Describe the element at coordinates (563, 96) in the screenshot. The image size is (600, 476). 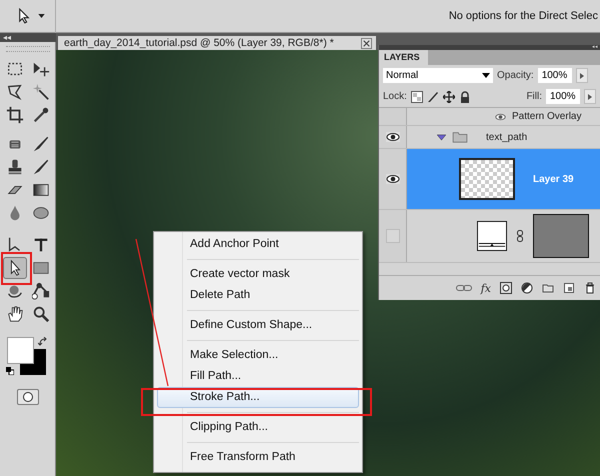
I see `fill-field: 100%` at that location.